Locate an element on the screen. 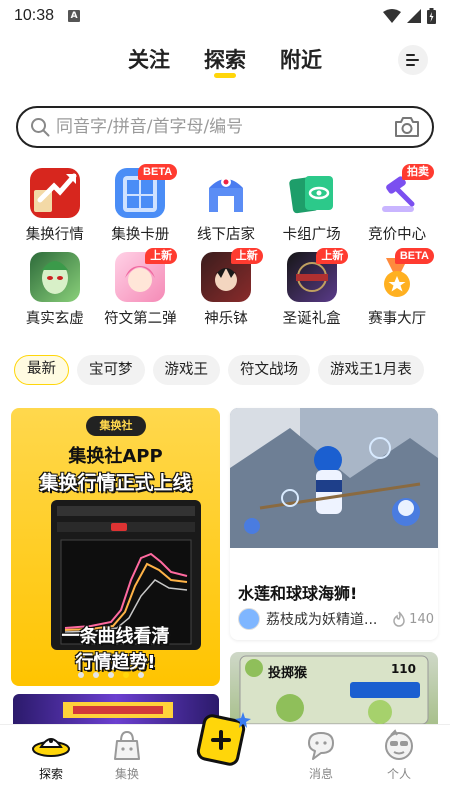 The image size is (450, 800). category-label: 集换卡册 is located at coordinates (140, 235).